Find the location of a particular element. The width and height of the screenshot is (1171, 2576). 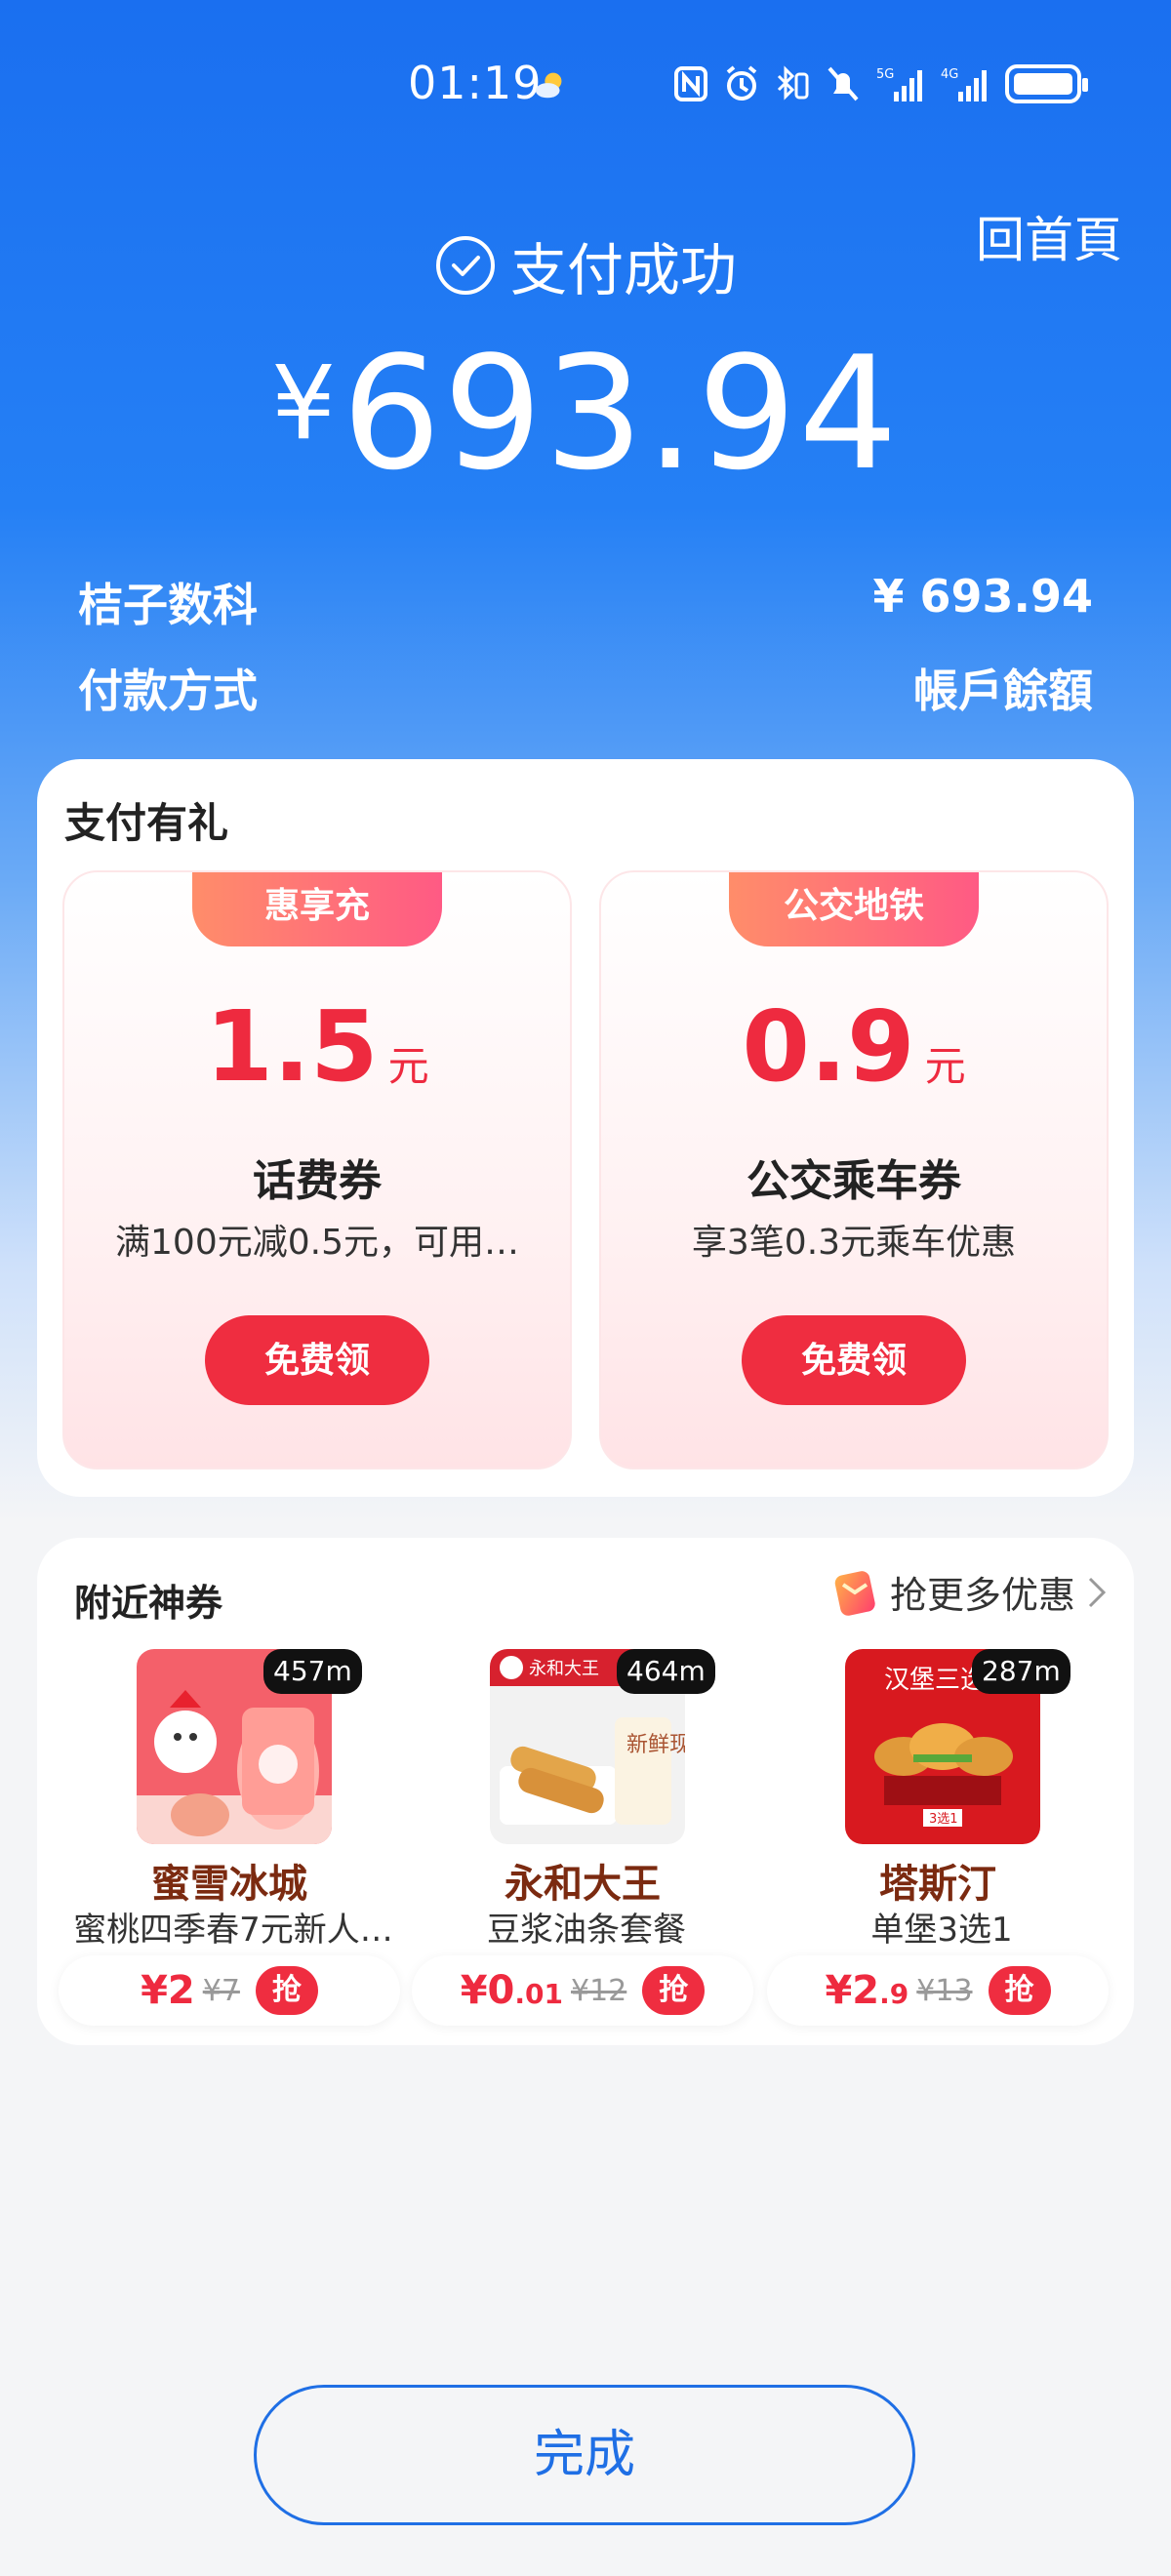

tastien-badge-text: 3选1 is located at coordinates (943, 1819).